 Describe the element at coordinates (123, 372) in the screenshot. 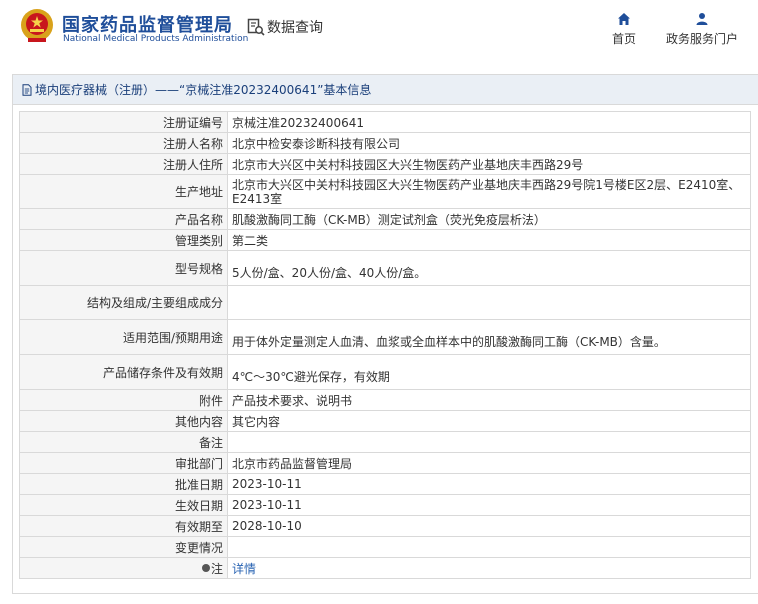

I see `row-label: 产品储存条件及有效期` at that location.